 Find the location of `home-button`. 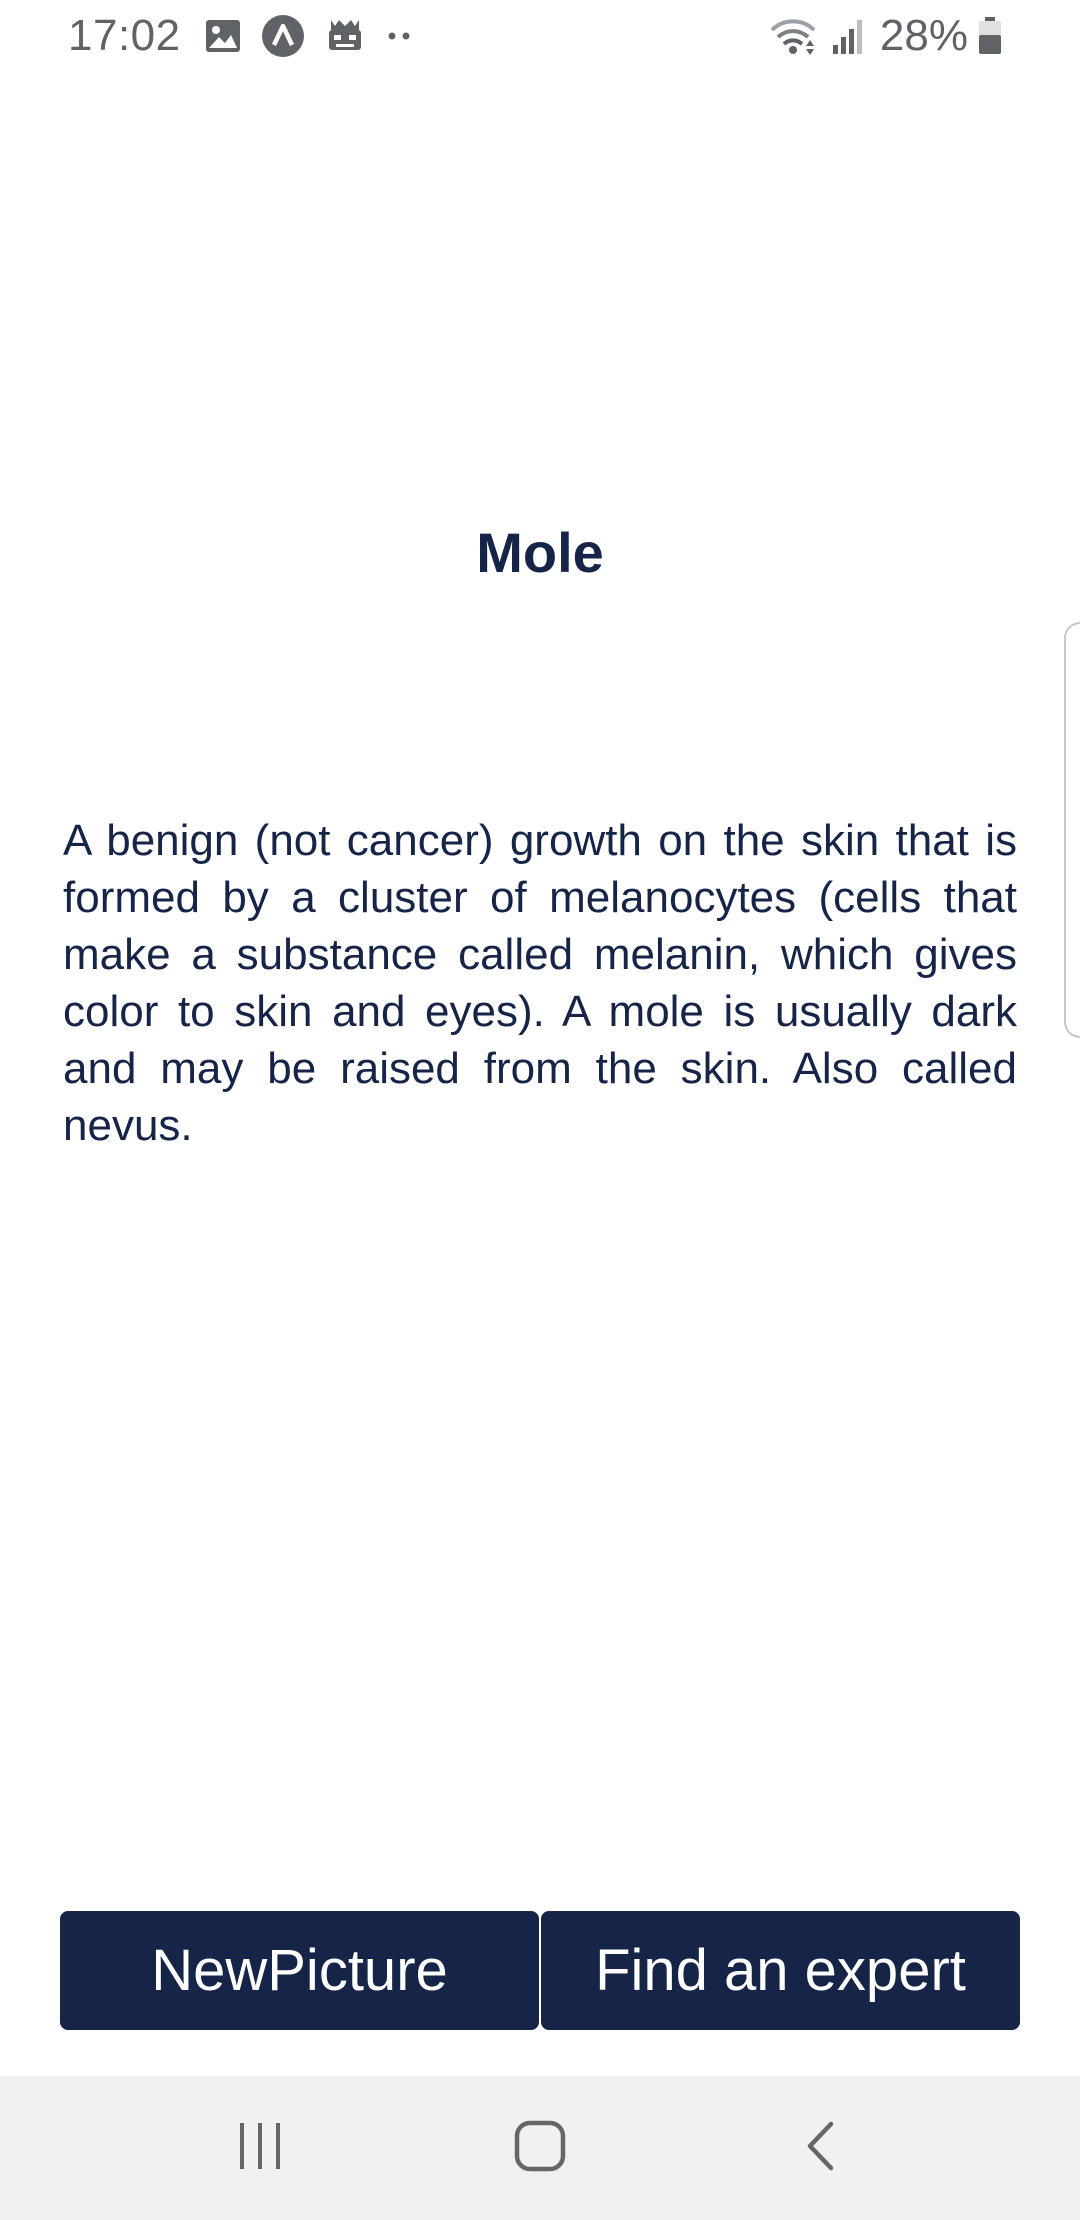

home-button is located at coordinates (540, 2148).